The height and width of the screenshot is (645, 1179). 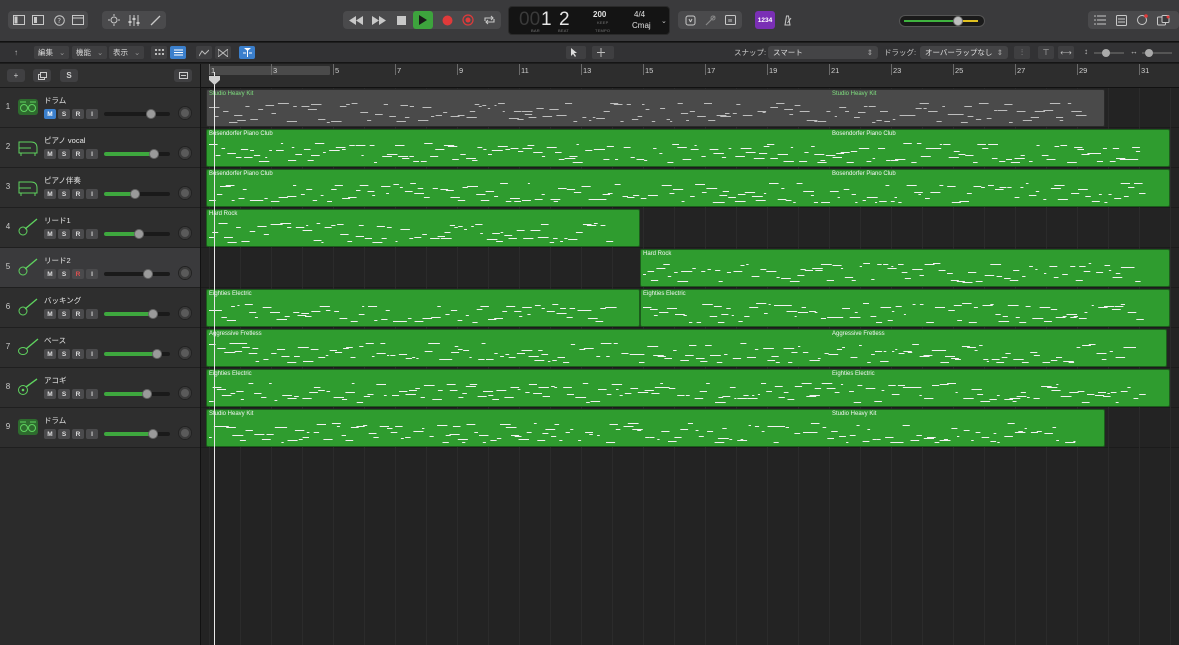 What do you see at coordinates (686, 348) in the screenshot?
I see `midi-region: Aggressive Fretless Aggressive Fretless` at bounding box center [686, 348].